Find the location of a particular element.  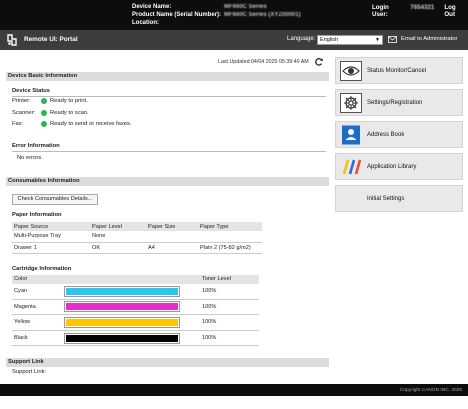

login-user-value: 7654321 is located at coordinates (422, 7).